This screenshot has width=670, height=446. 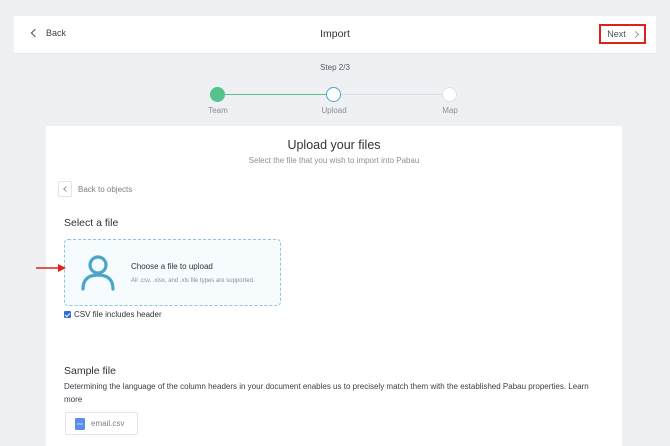 I want to click on page-title: Import, so click(x=335, y=34).